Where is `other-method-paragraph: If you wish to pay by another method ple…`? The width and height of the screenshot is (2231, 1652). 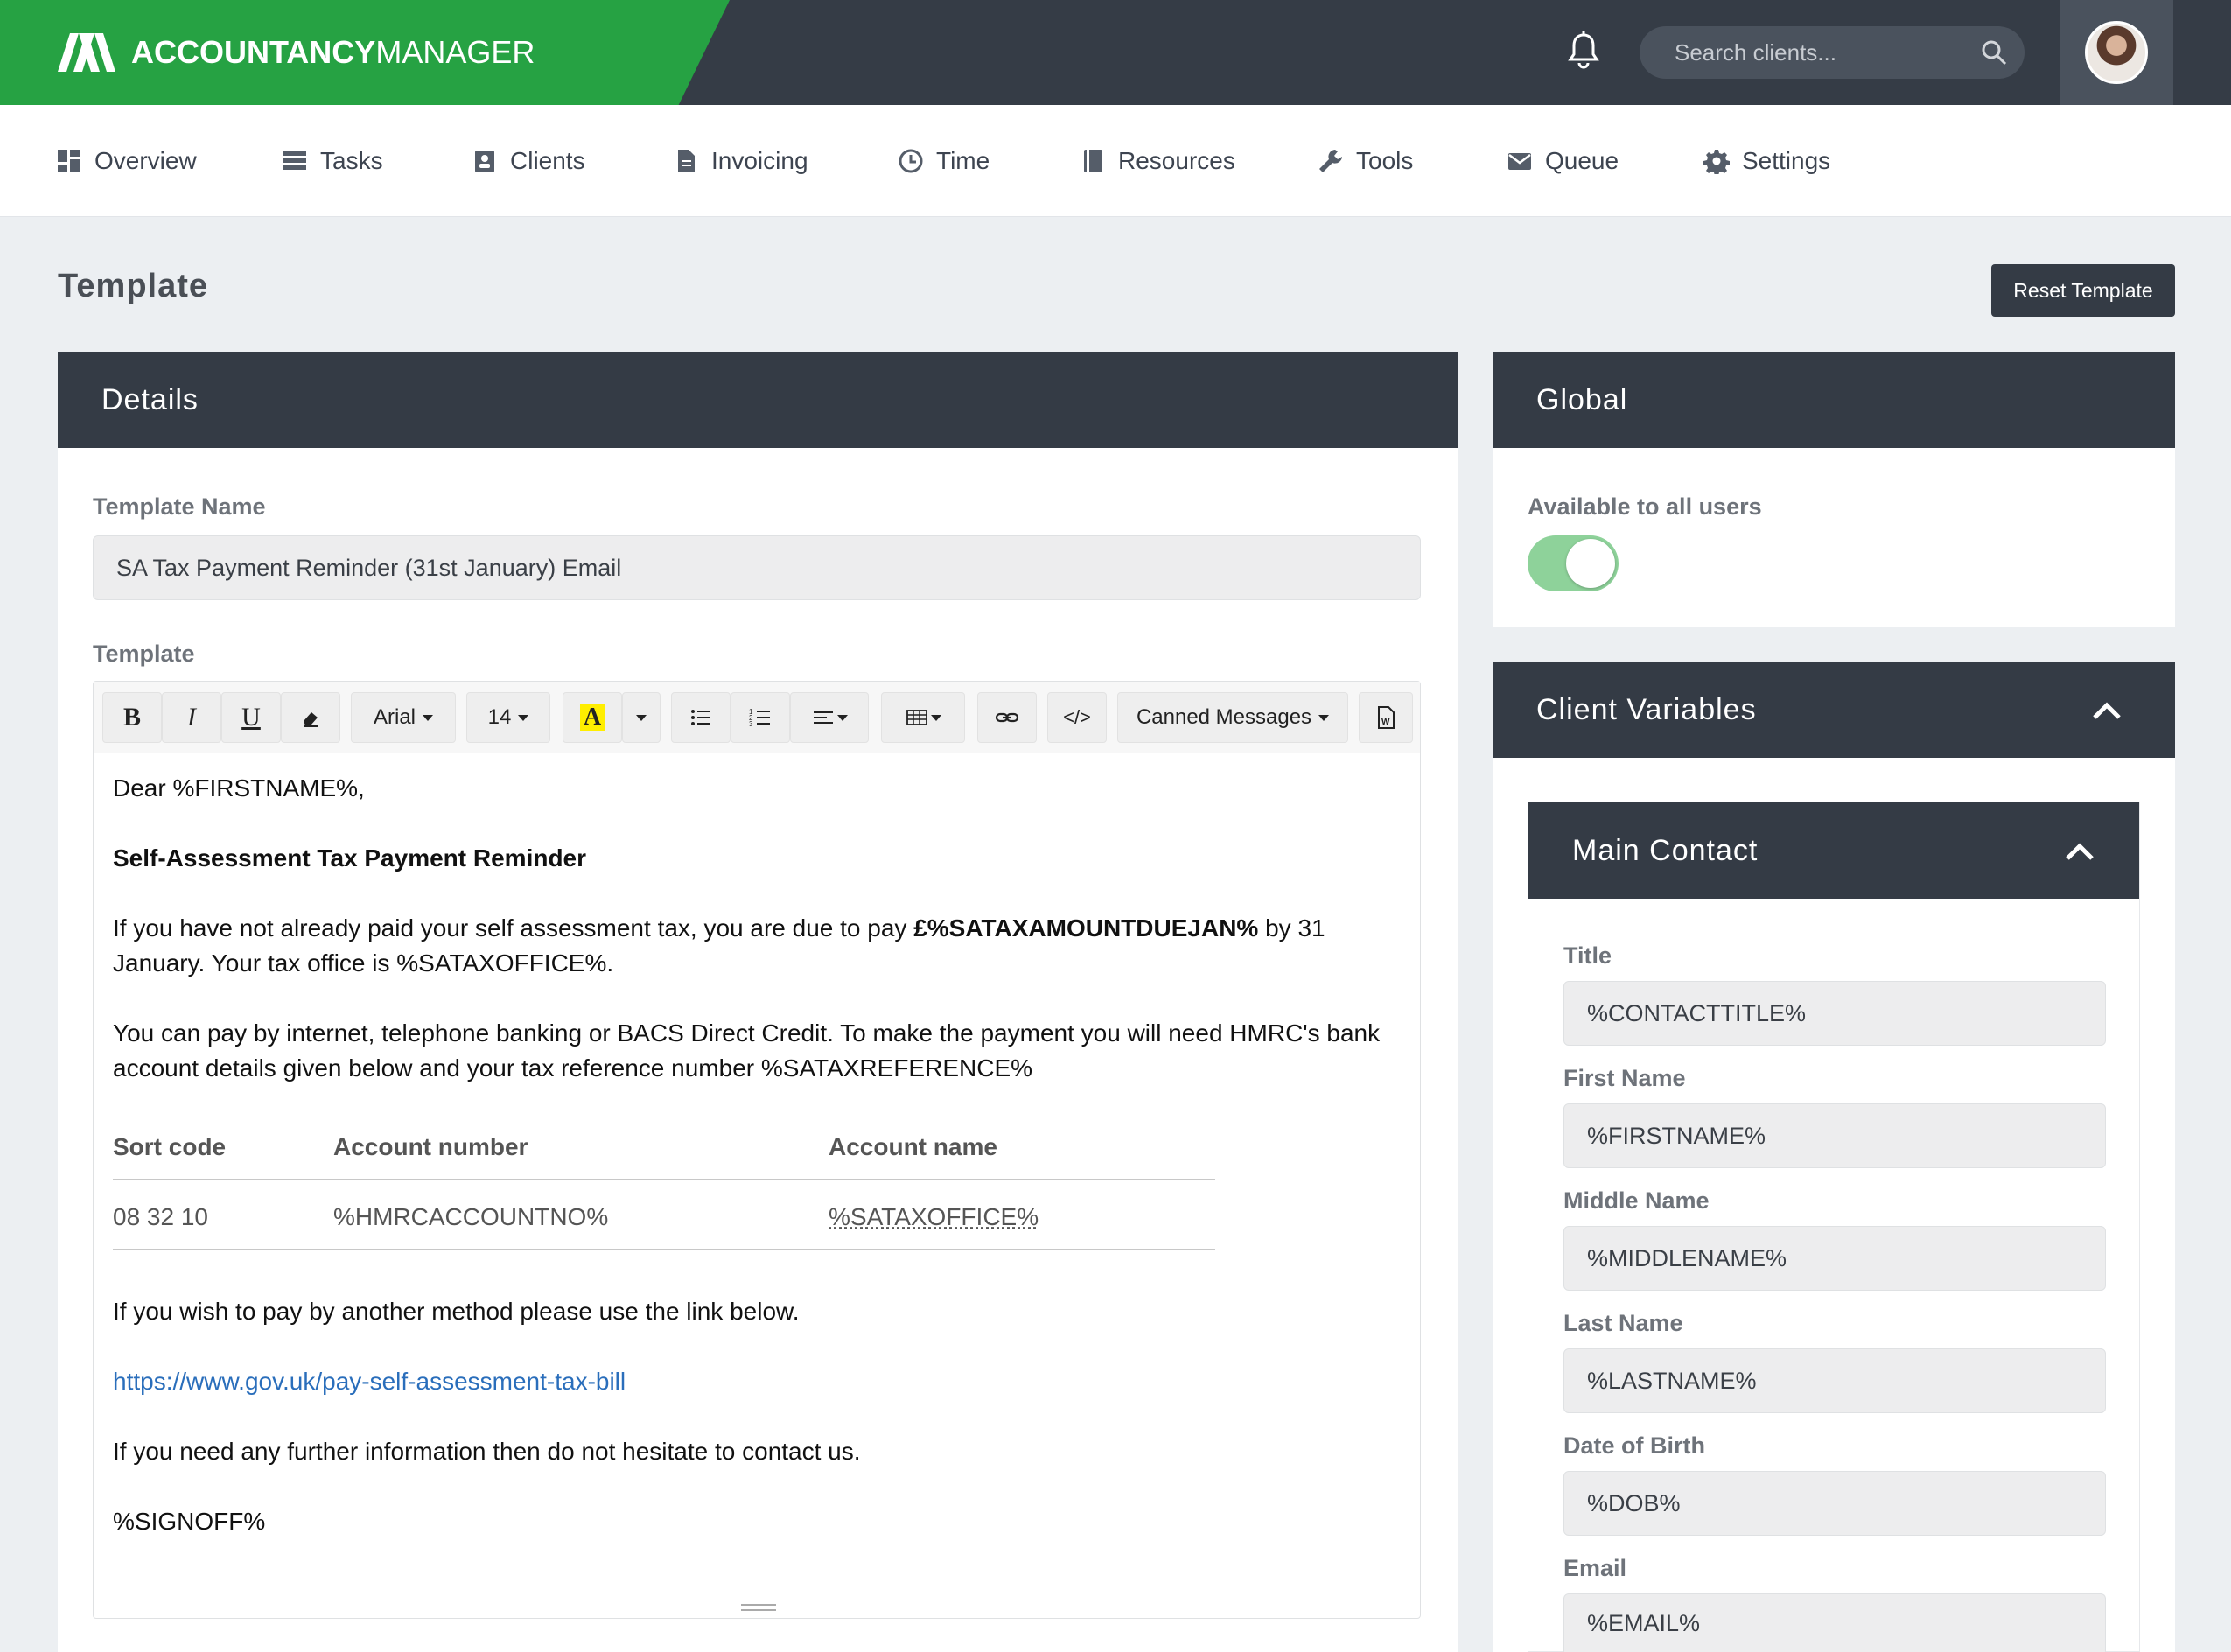 other-method-paragraph: If you wish to pay by another method ple… is located at coordinates (760, 1311).